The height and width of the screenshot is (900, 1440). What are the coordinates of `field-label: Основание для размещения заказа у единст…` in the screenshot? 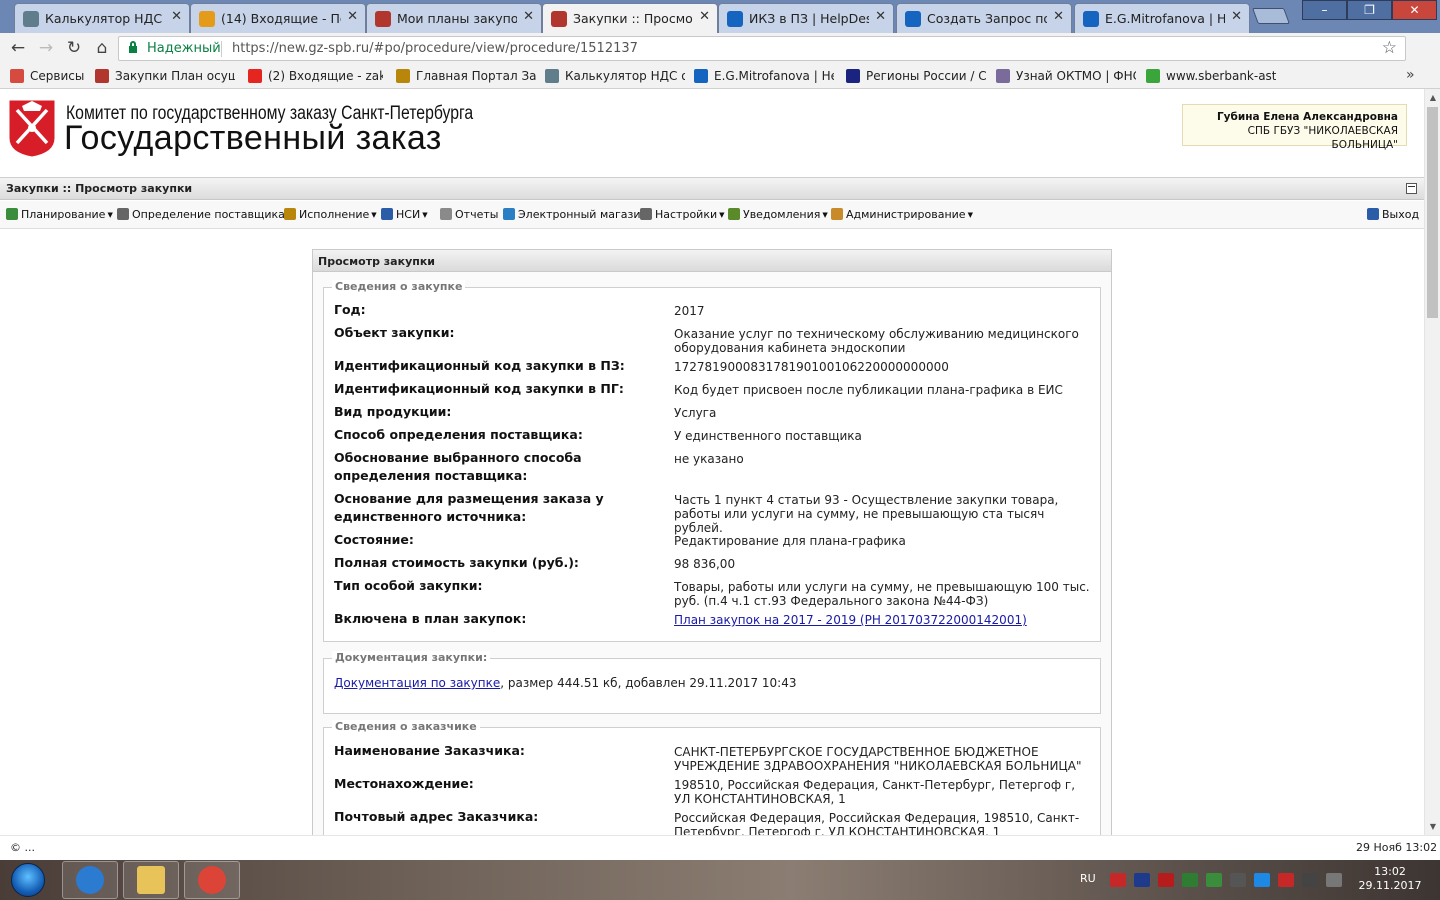 It's located at (469, 507).